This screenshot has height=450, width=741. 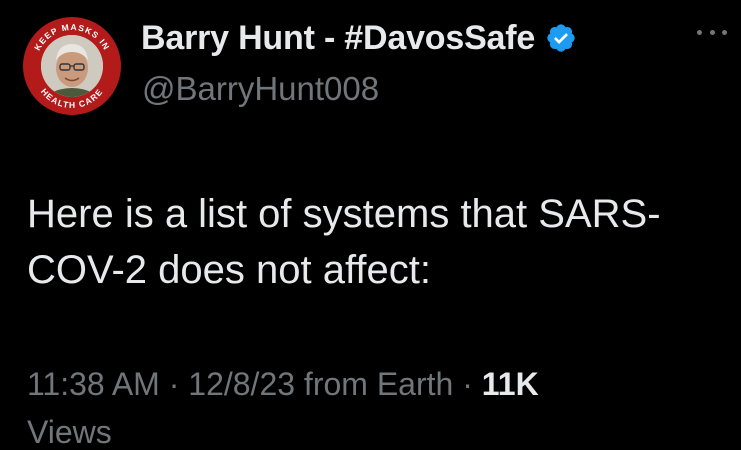 What do you see at coordinates (374, 384) in the screenshot?
I see `tweet-location: from Earth` at bounding box center [374, 384].